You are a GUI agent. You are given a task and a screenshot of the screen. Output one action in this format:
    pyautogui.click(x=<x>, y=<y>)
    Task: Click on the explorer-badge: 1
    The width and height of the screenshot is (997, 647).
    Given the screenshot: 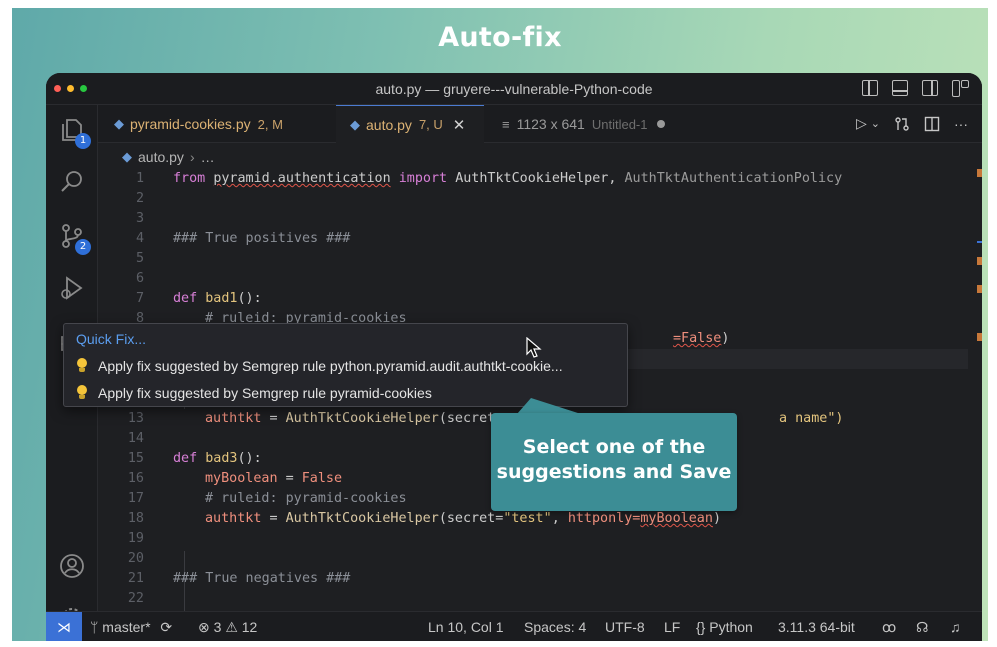 What is the action you would take?
    pyautogui.click(x=83, y=141)
    